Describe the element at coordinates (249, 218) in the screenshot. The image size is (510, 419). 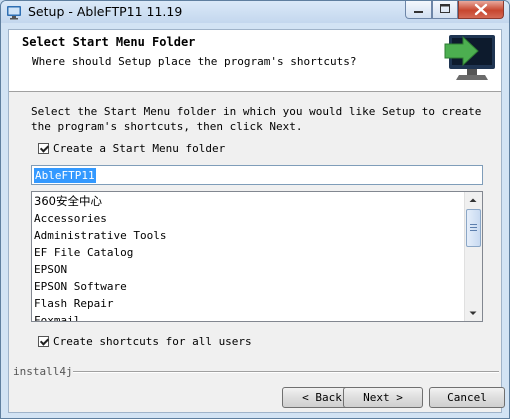
I see `list-item: Accessories` at that location.